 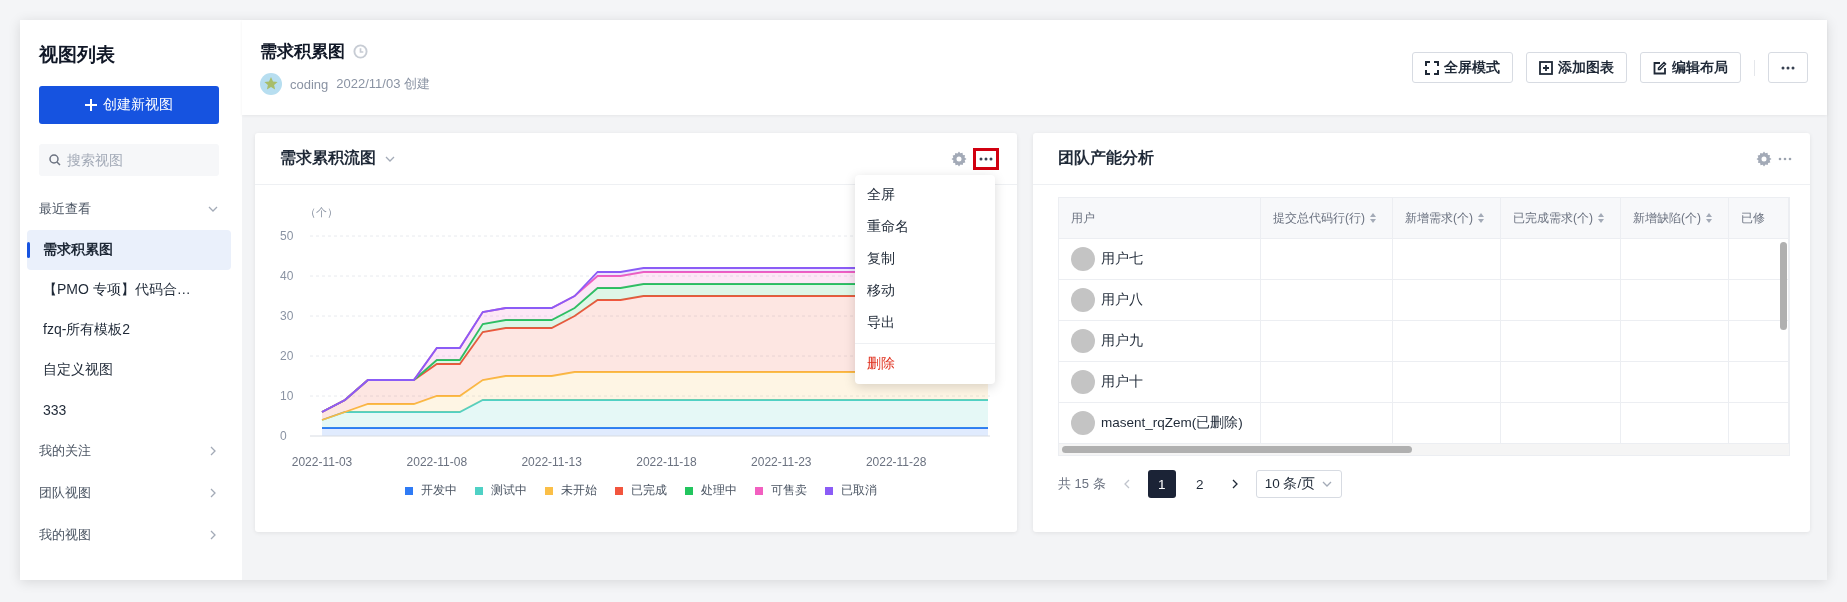 I want to click on y-tick-label: 20, so click(x=287, y=356).